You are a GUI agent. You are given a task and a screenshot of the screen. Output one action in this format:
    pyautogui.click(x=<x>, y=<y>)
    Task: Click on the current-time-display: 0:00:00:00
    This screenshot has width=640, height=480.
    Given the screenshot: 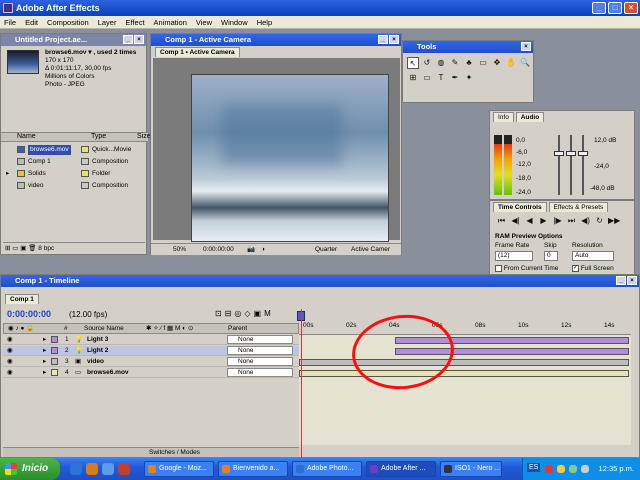 What is the action you would take?
    pyautogui.click(x=29, y=314)
    